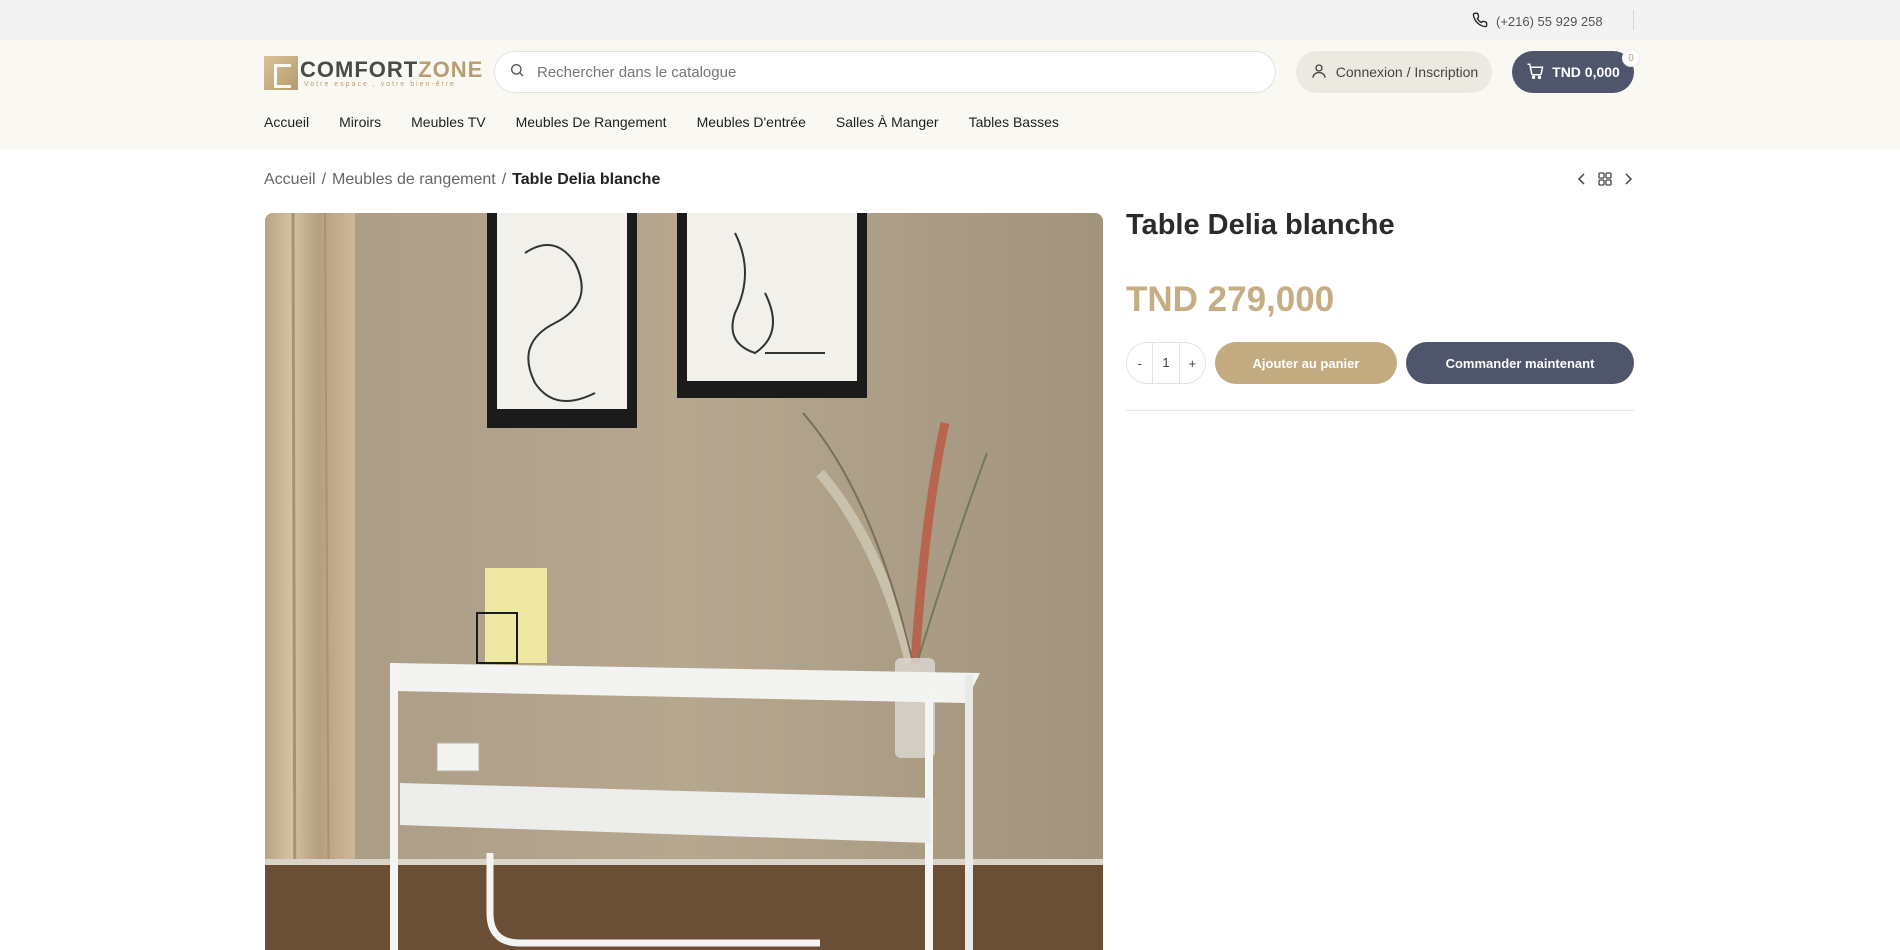  I want to click on search-icon, so click(517, 72).